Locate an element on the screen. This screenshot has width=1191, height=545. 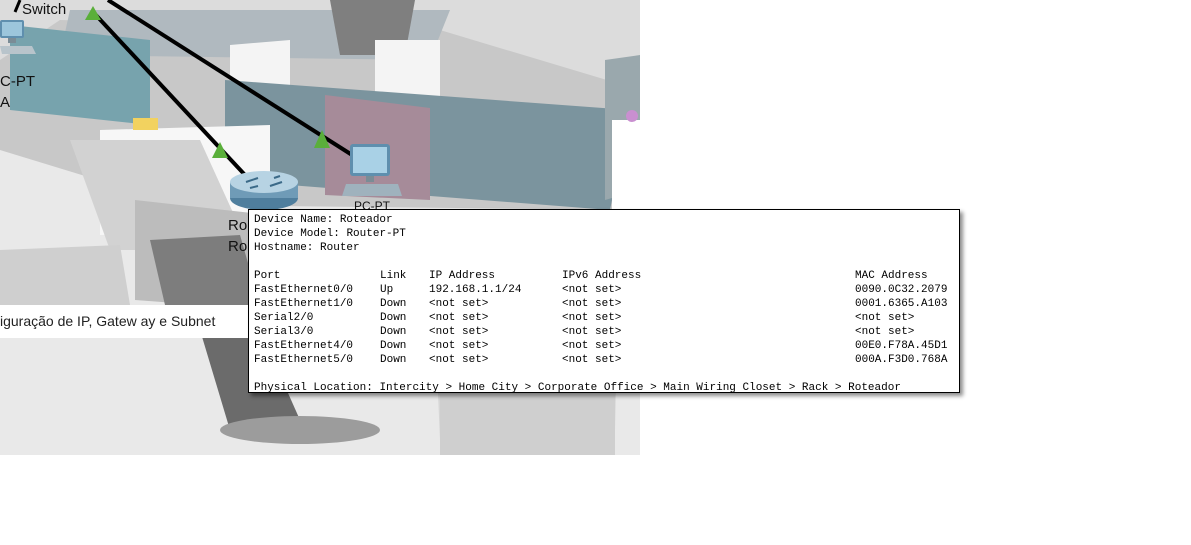
device-model-line: Device Model: Router-PT is located at coordinates (330, 234).